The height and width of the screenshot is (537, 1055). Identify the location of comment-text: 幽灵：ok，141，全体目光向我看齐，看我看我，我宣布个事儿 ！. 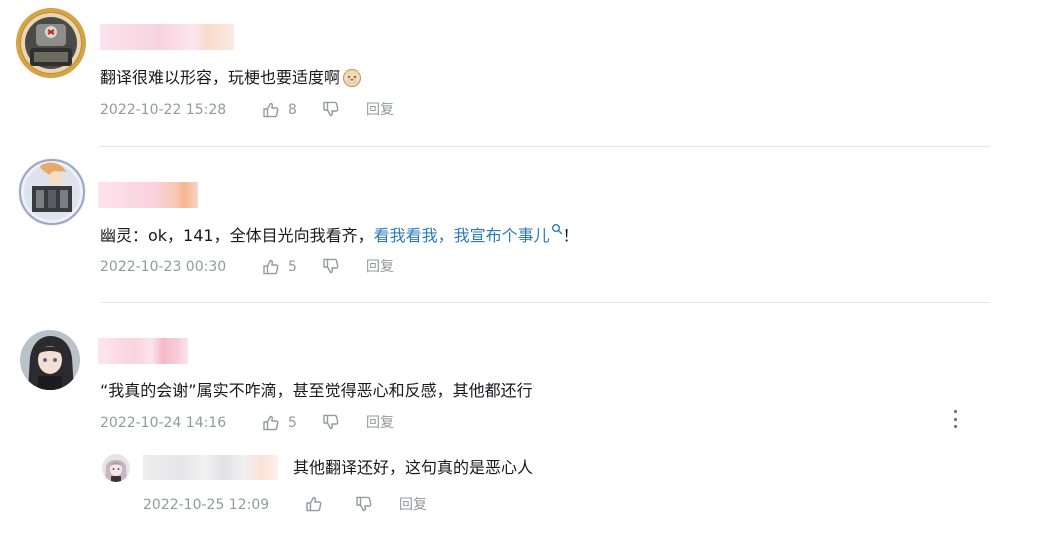
(339, 235).